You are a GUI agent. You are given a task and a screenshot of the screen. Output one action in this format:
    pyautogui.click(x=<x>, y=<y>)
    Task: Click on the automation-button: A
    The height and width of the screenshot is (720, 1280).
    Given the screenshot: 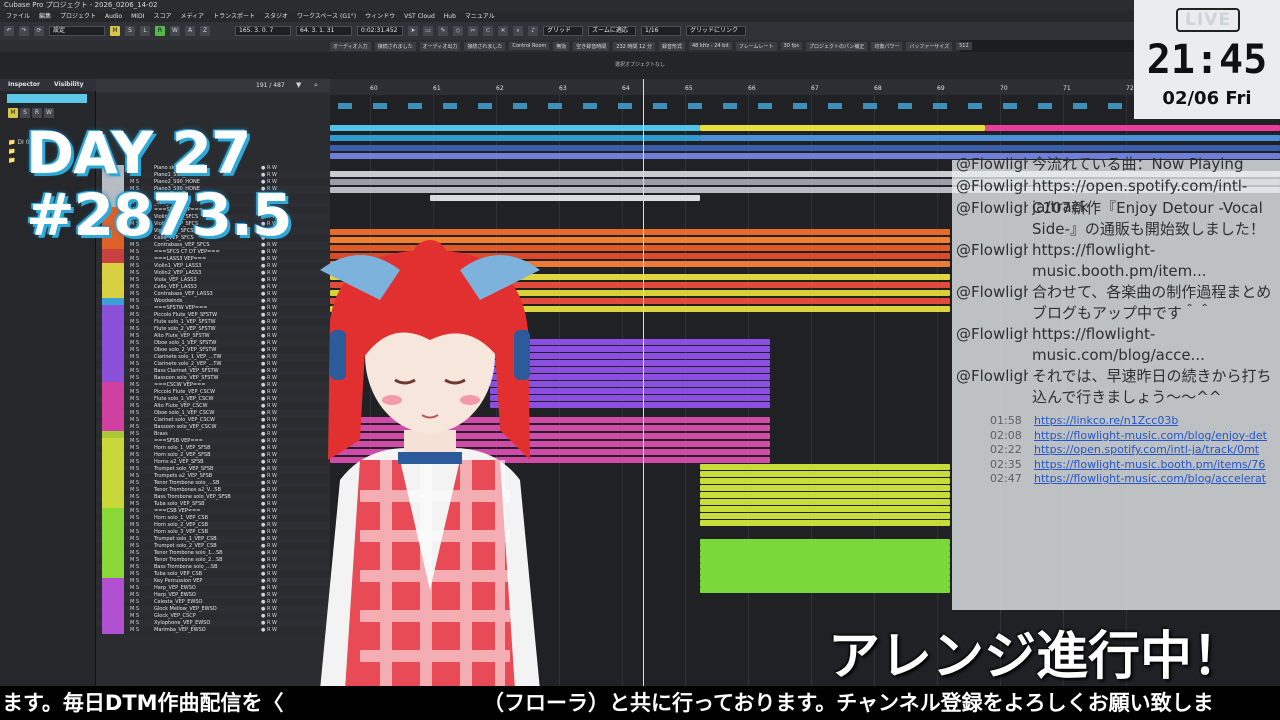 What is the action you would take?
    pyautogui.click(x=190, y=31)
    